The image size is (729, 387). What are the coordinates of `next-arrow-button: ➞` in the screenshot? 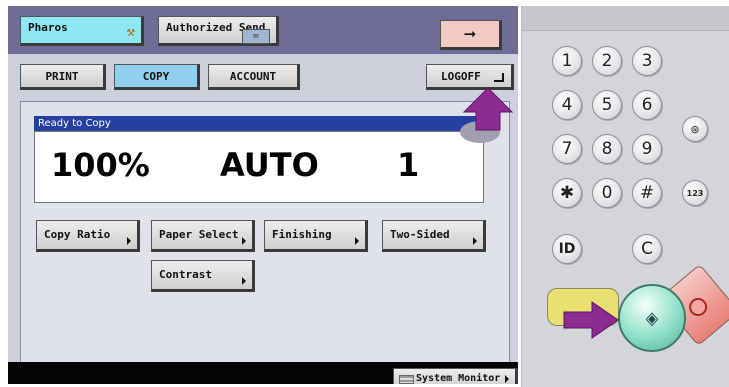 It's located at (471, 35).